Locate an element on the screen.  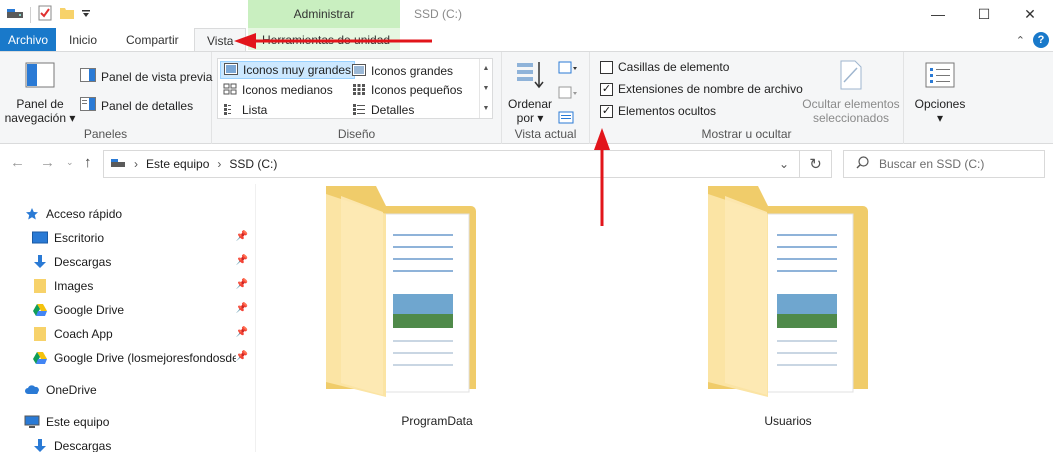
context-tab-manage: Administrar is located at coordinates (324, 14).